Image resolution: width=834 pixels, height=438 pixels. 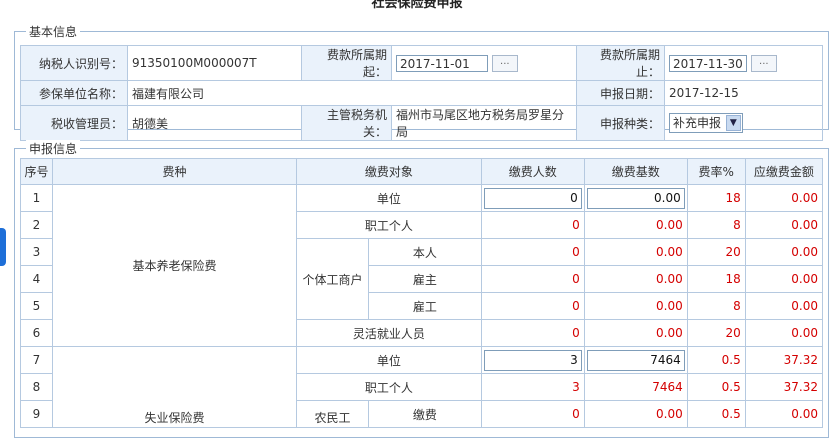 What do you see at coordinates (174, 387) in the screenshot?
I see `fee-type-unemployment: 失业保险费` at bounding box center [174, 387].